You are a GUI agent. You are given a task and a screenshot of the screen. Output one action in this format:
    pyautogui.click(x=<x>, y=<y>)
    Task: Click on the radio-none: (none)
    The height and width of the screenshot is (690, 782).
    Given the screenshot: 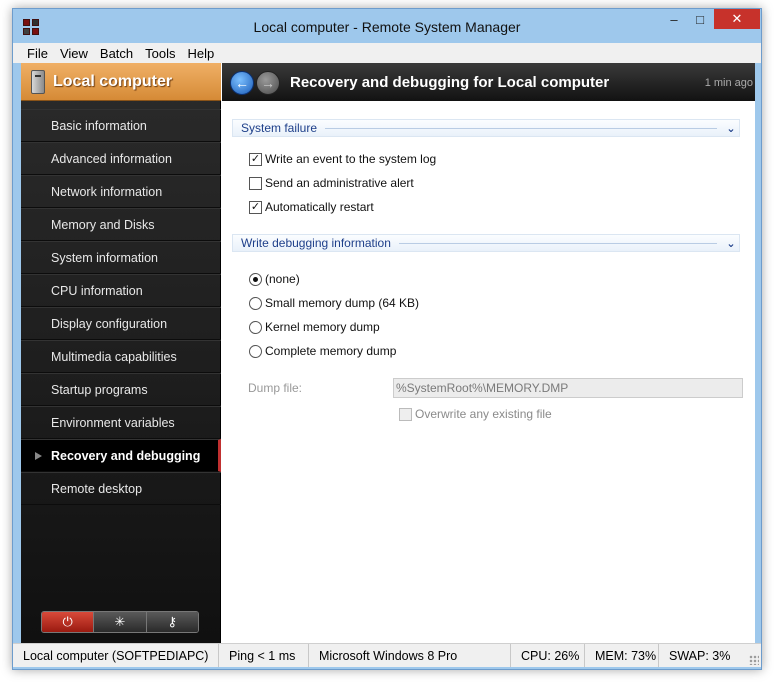 What is the action you would take?
    pyautogui.click(x=274, y=279)
    